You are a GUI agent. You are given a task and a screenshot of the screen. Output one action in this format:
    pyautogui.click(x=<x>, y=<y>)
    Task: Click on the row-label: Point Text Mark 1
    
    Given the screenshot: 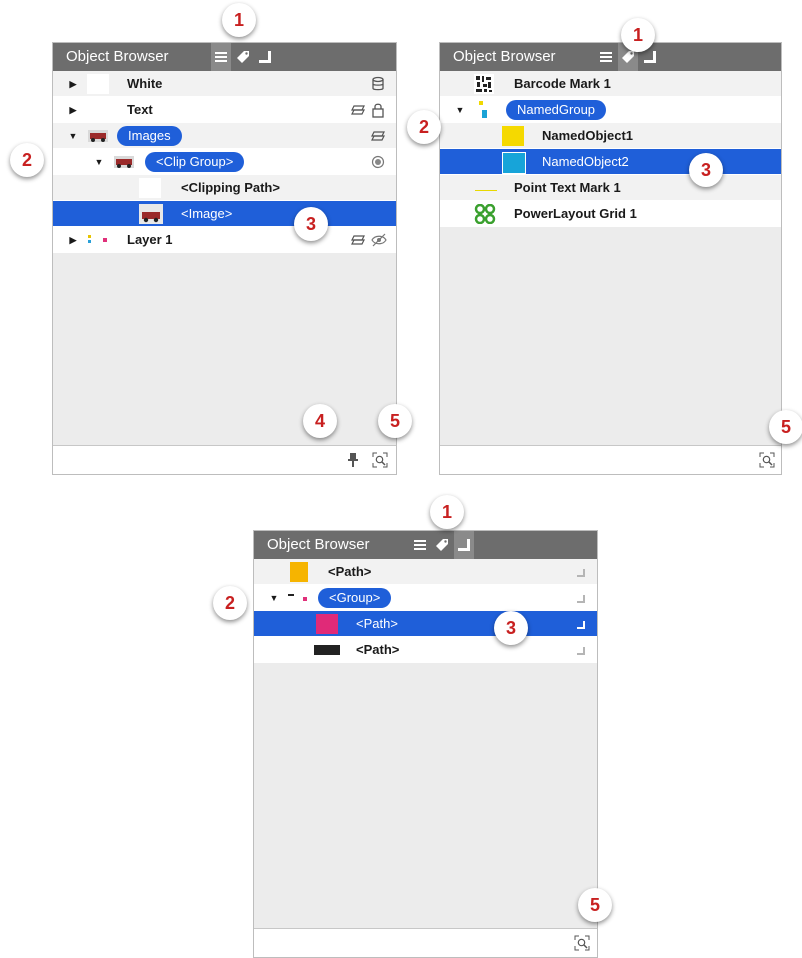 What is the action you would take?
    pyautogui.click(x=567, y=187)
    